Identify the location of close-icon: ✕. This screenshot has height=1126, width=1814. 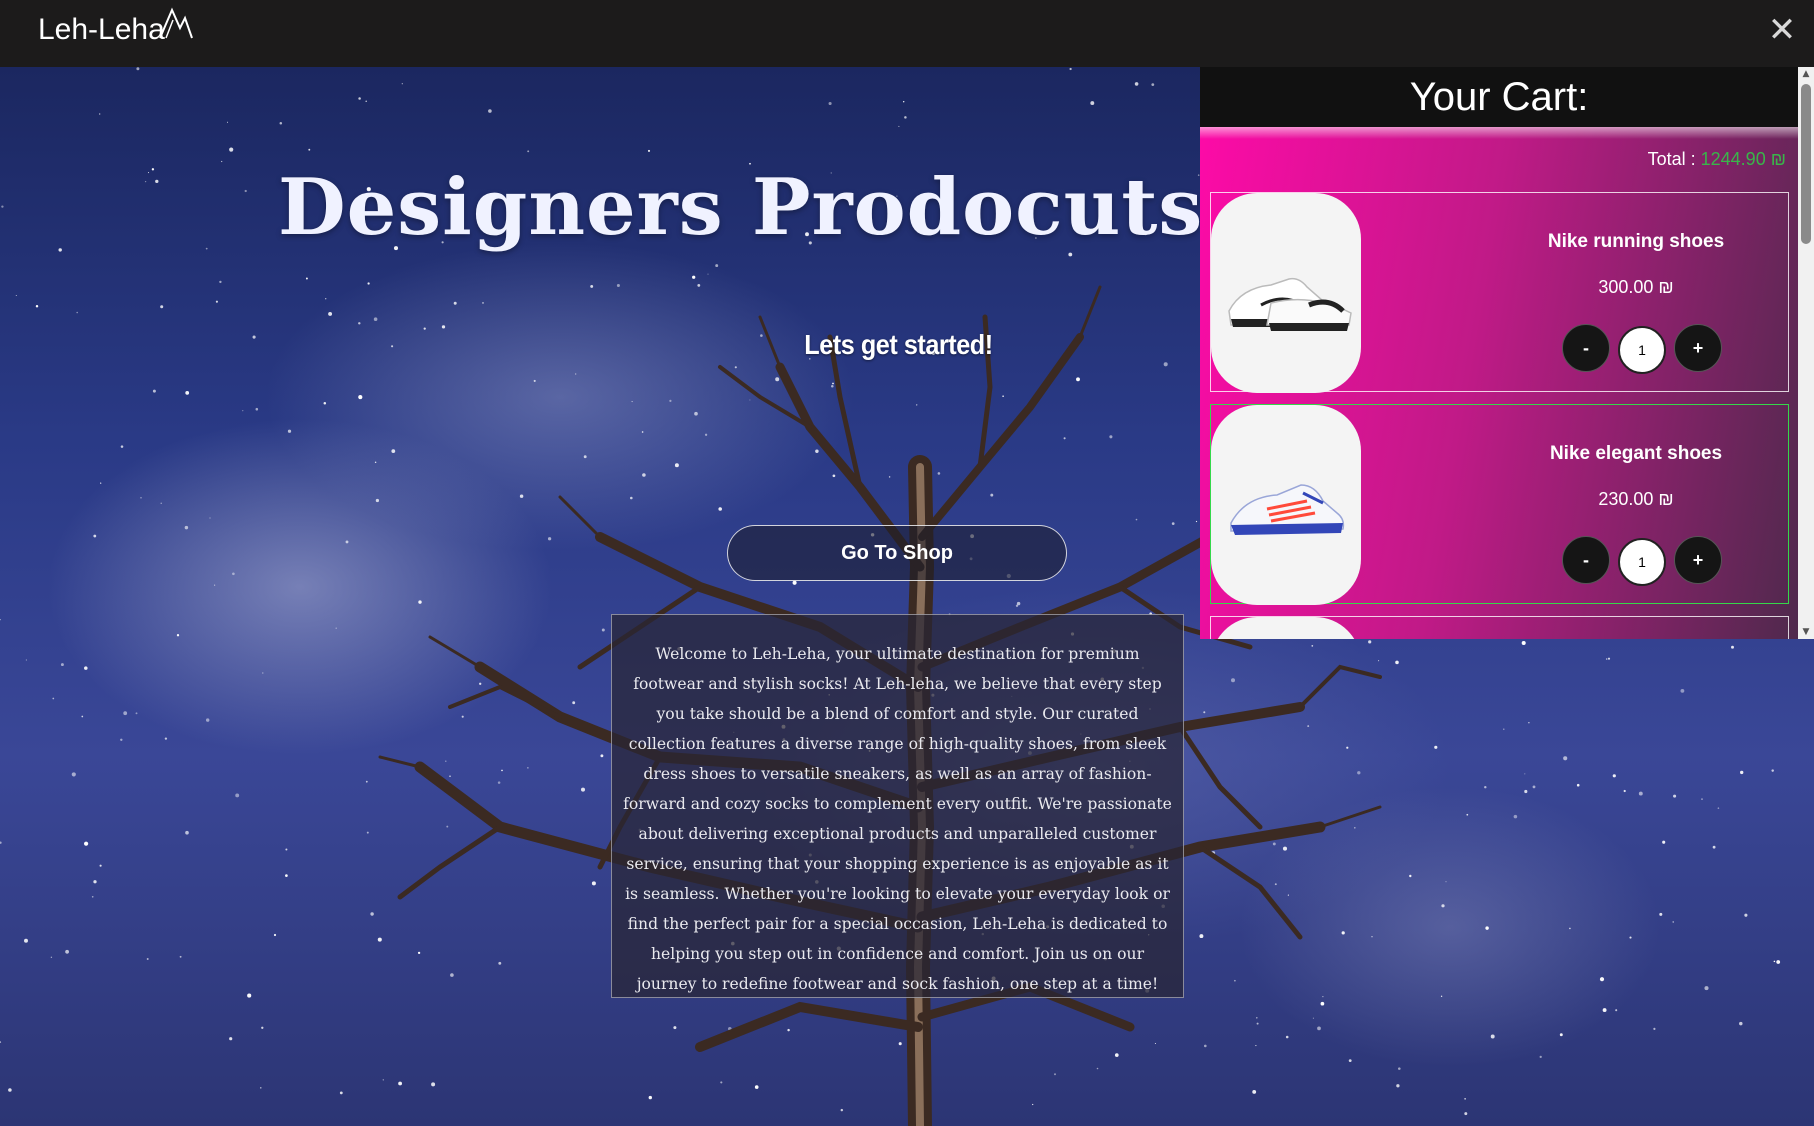
(1782, 30).